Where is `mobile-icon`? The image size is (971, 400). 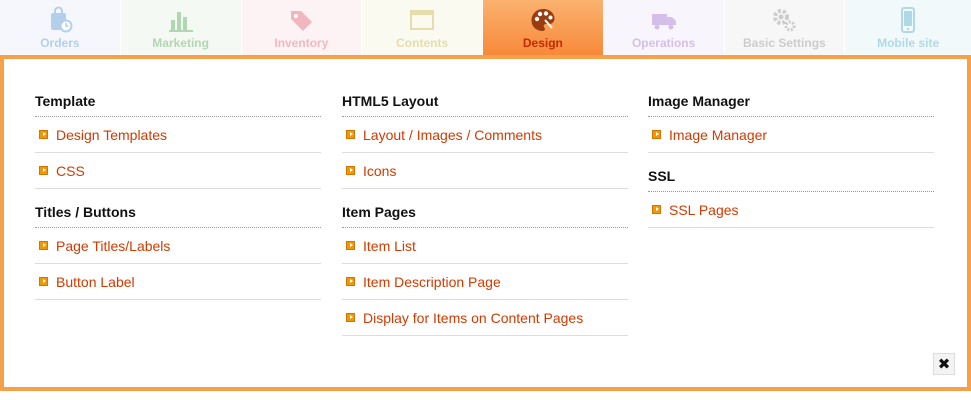 mobile-icon is located at coordinates (908, 20).